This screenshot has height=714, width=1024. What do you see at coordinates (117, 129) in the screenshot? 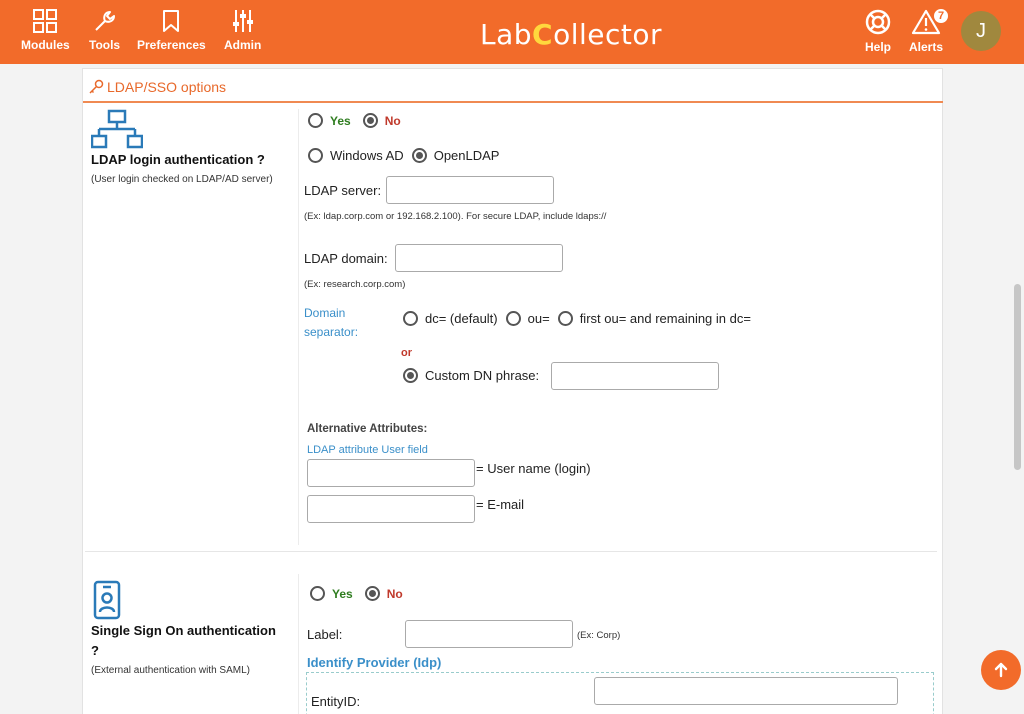
I see `network-icon` at bounding box center [117, 129].